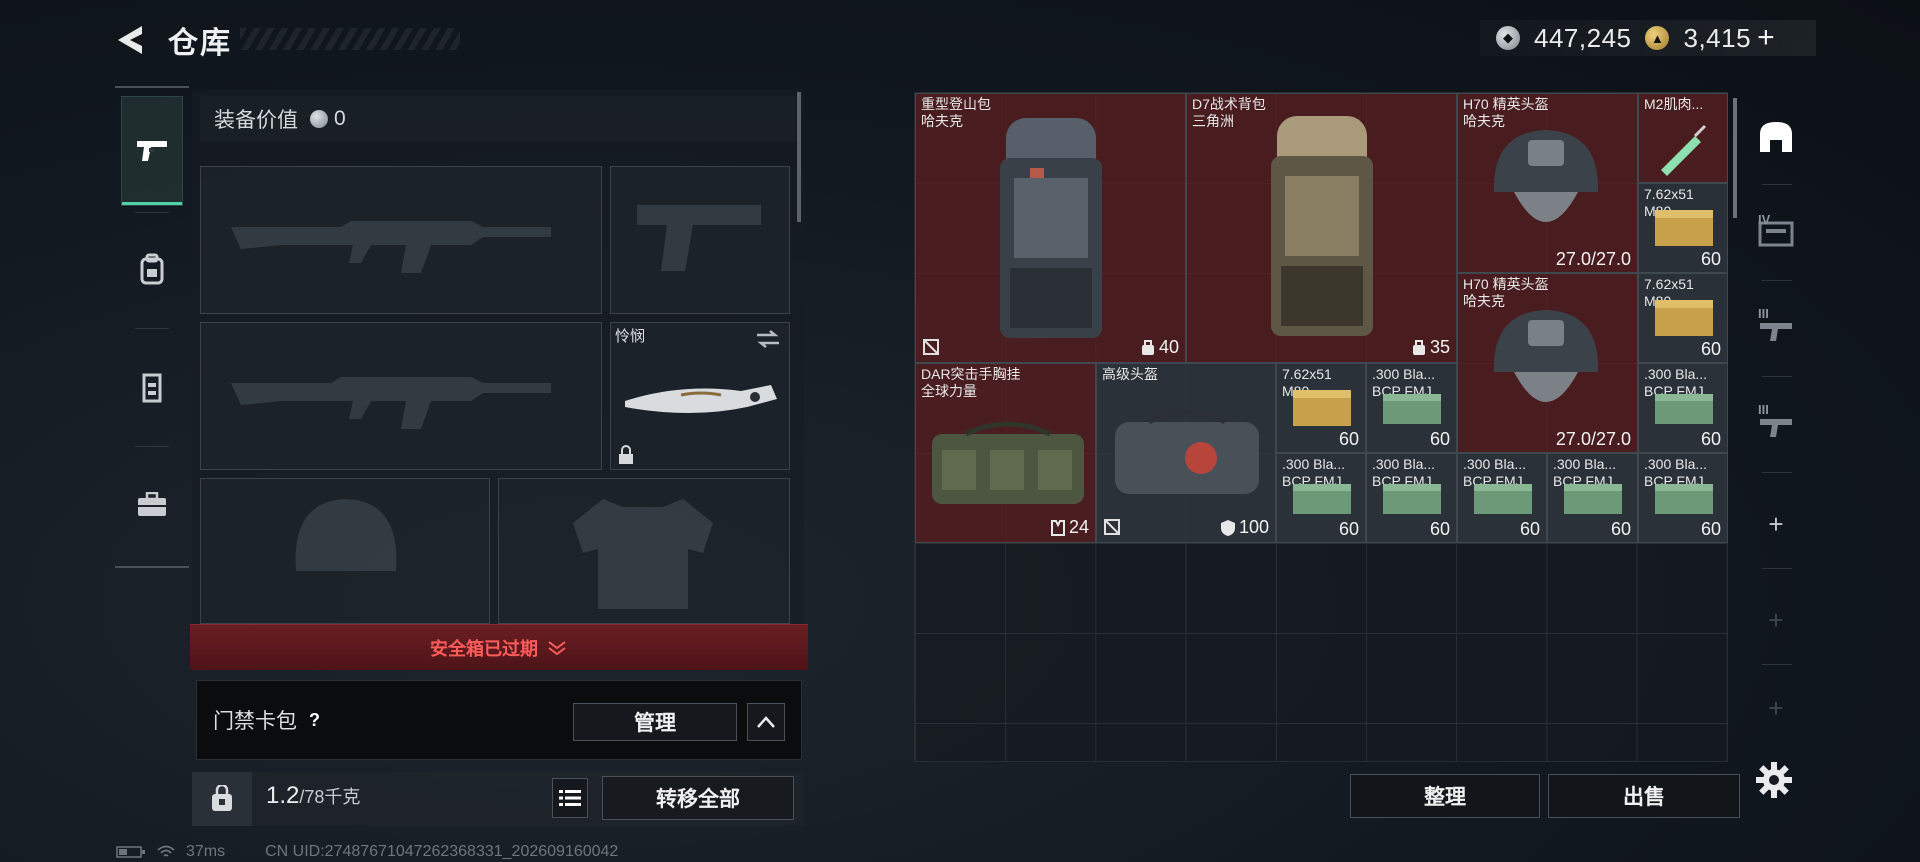 This screenshot has width=1920, height=862. I want to click on shield-icon, so click(1227, 527).